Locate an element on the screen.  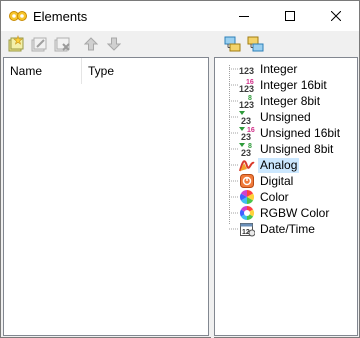
title-bar: Elements is located at coordinates (180, 16).